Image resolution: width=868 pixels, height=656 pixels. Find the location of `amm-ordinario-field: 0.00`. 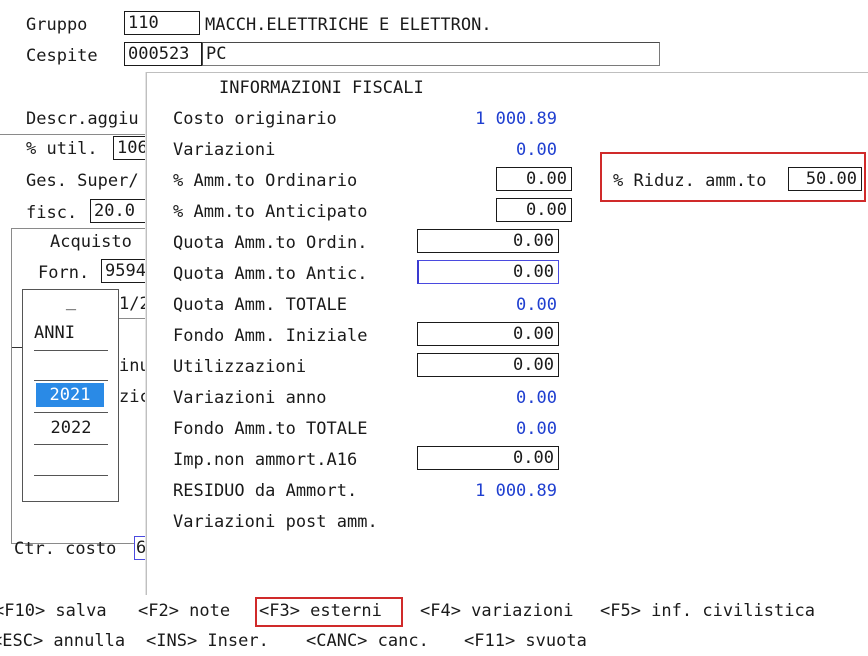

amm-ordinario-field: 0.00 is located at coordinates (534, 179).